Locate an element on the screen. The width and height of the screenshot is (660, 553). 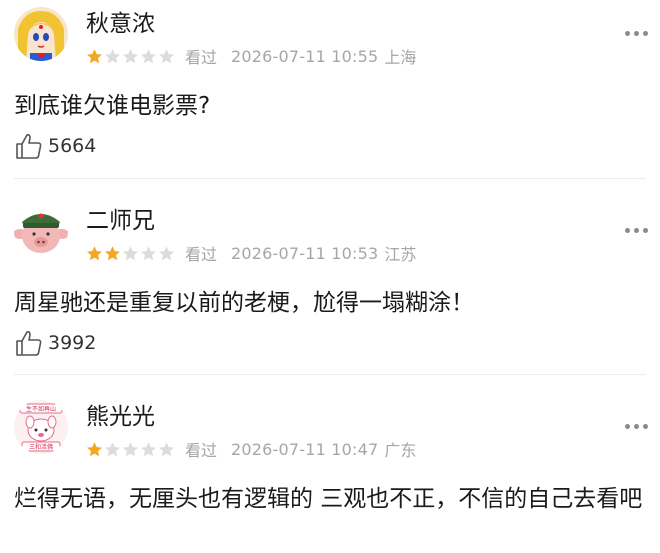
like-count: 5664 is located at coordinates (72, 146).